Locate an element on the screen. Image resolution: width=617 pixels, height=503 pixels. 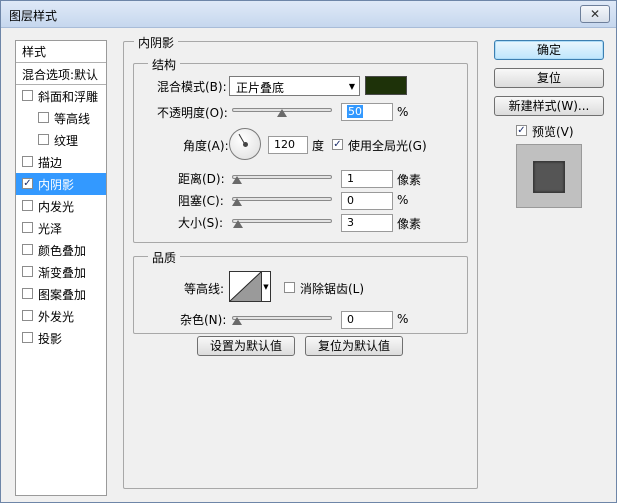
reset-to-default-button: 复位为默认值 is located at coordinates (354, 346).